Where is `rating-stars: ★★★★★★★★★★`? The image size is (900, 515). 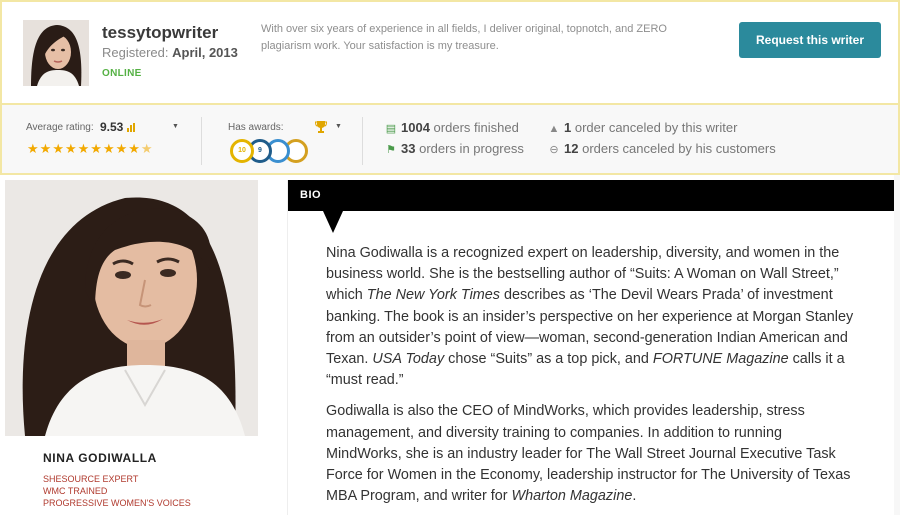 rating-stars: ★★★★★★★★★★ is located at coordinates (90, 149).